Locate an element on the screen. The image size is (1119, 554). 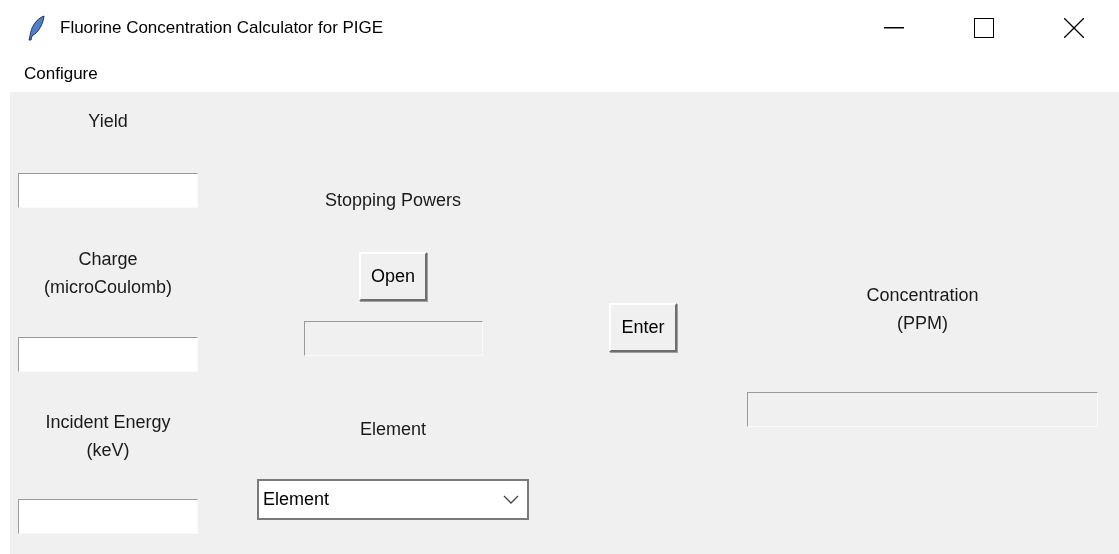
field-label: Stopping Powers is located at coordinates (393, 200).